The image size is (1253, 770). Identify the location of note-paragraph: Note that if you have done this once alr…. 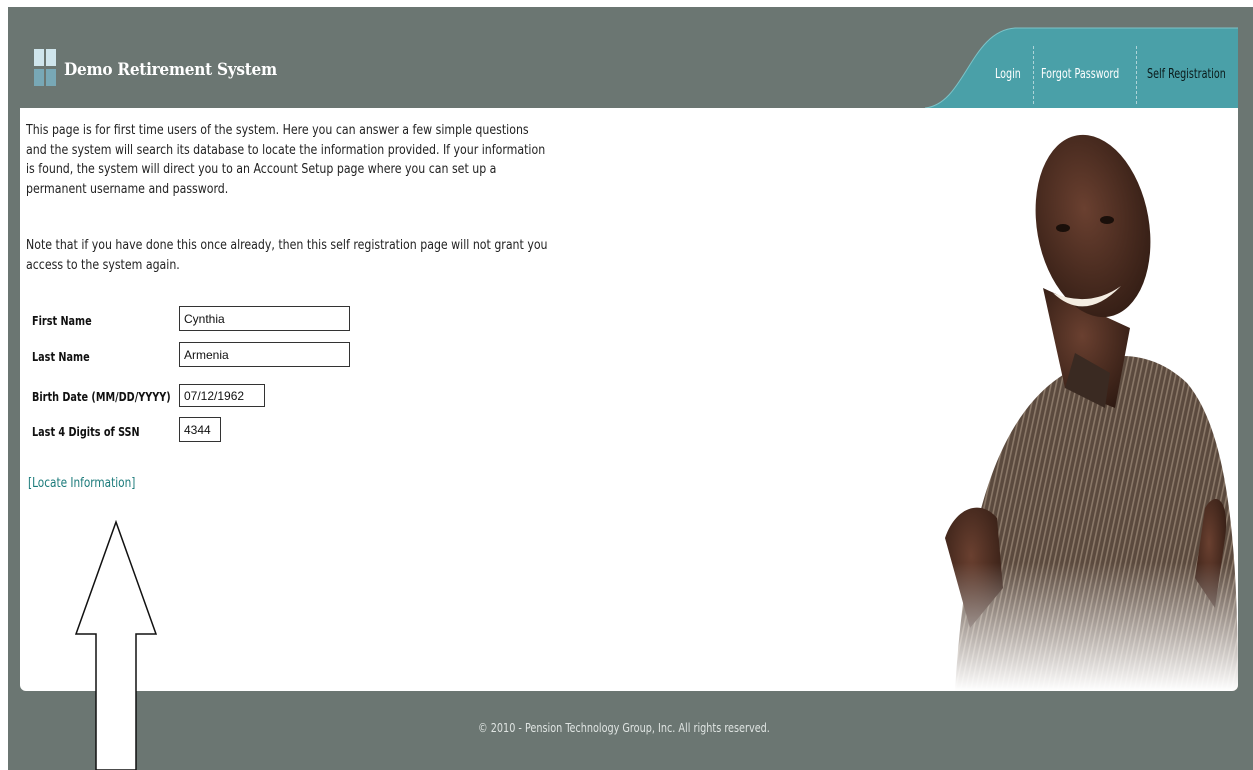
(287, 255).